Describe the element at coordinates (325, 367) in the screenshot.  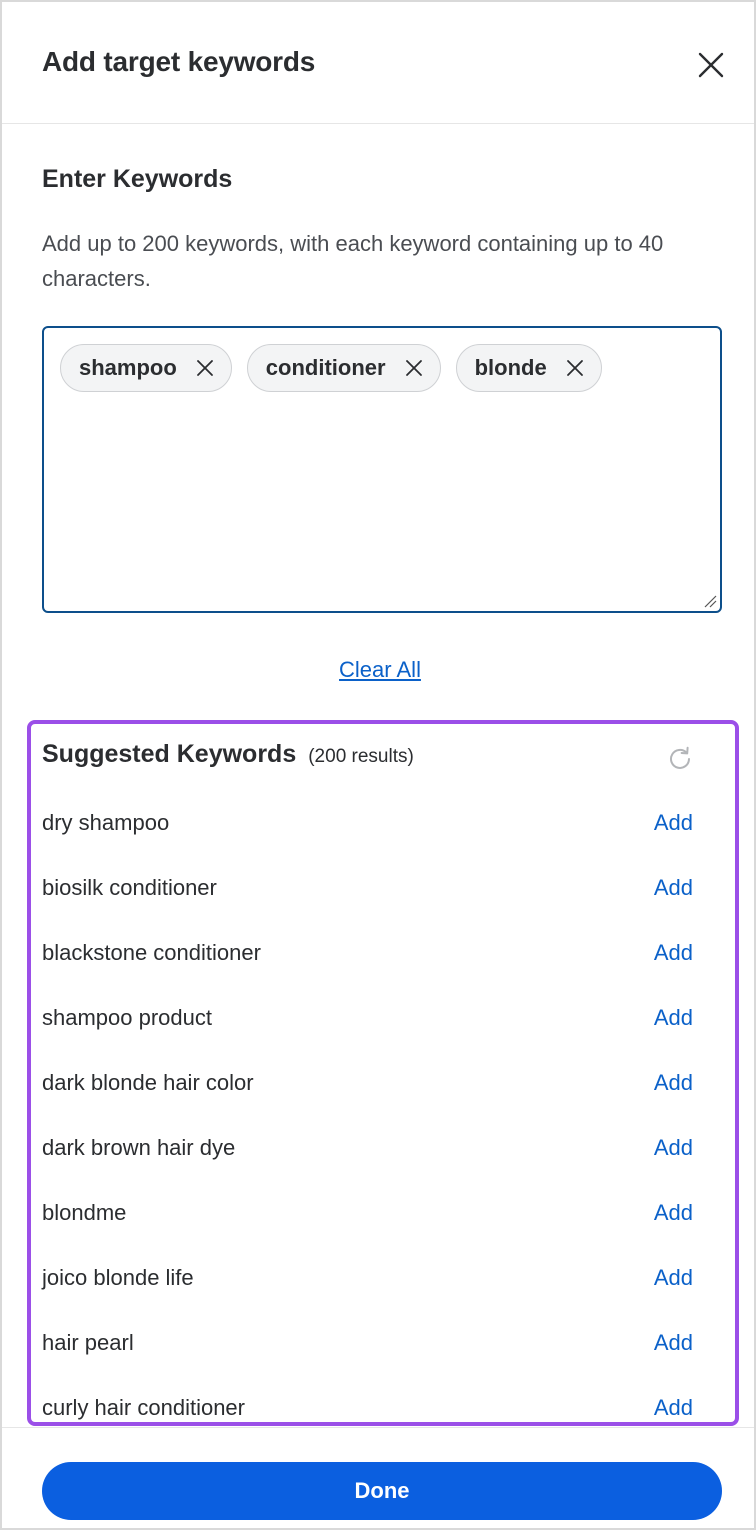
I see `keyword-chip-label: conditioner` at that location.